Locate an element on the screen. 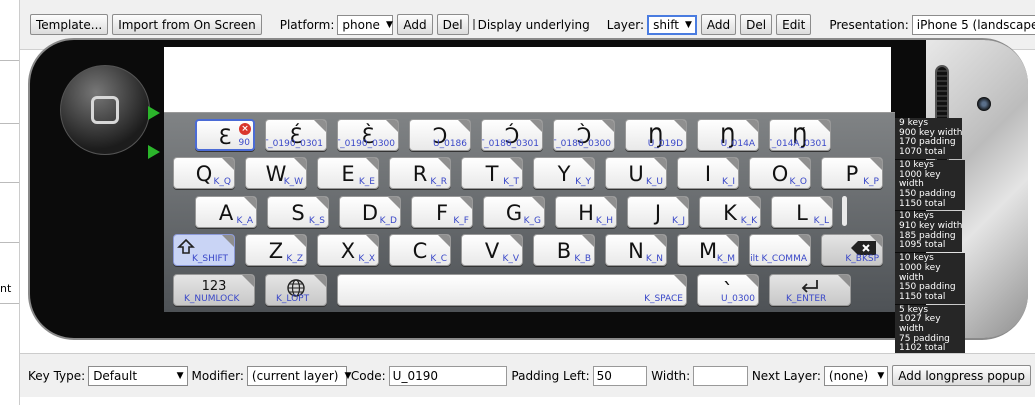 Image resolution: width=1035 pixels, height=405 pixels. key-code-label: K_C is located at coordinates (438, 259).